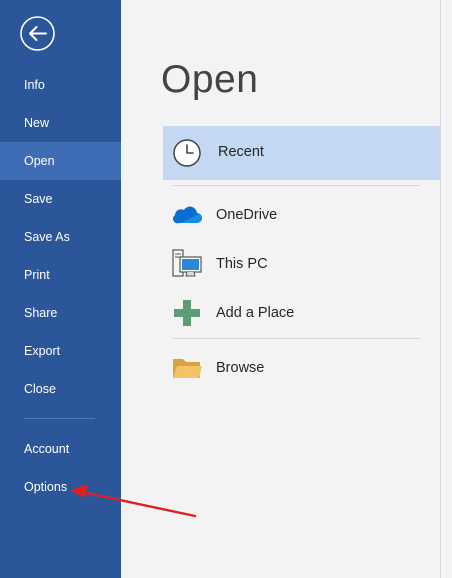  Describe the element at coordinates (241, 152) in the screenshot. I see `location-label: Recent` at that location.